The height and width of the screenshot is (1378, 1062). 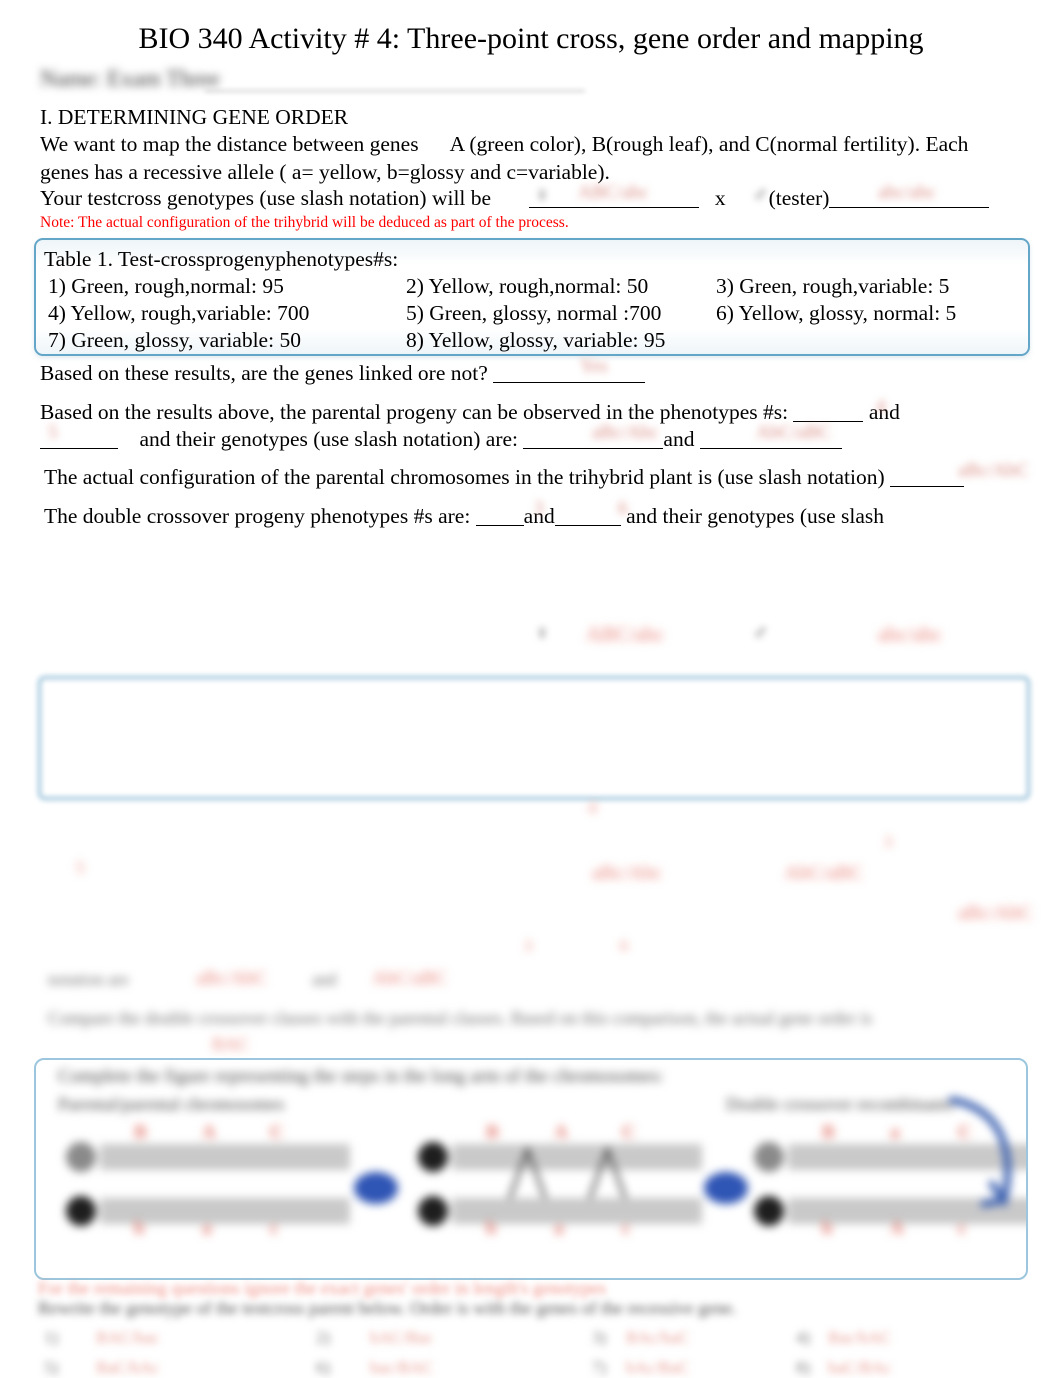 What do you see at coordinates (409, 978) in the screenshot?
I see `blur-mid-text-4: AbC/aBC` at bounding box center [409, 978].